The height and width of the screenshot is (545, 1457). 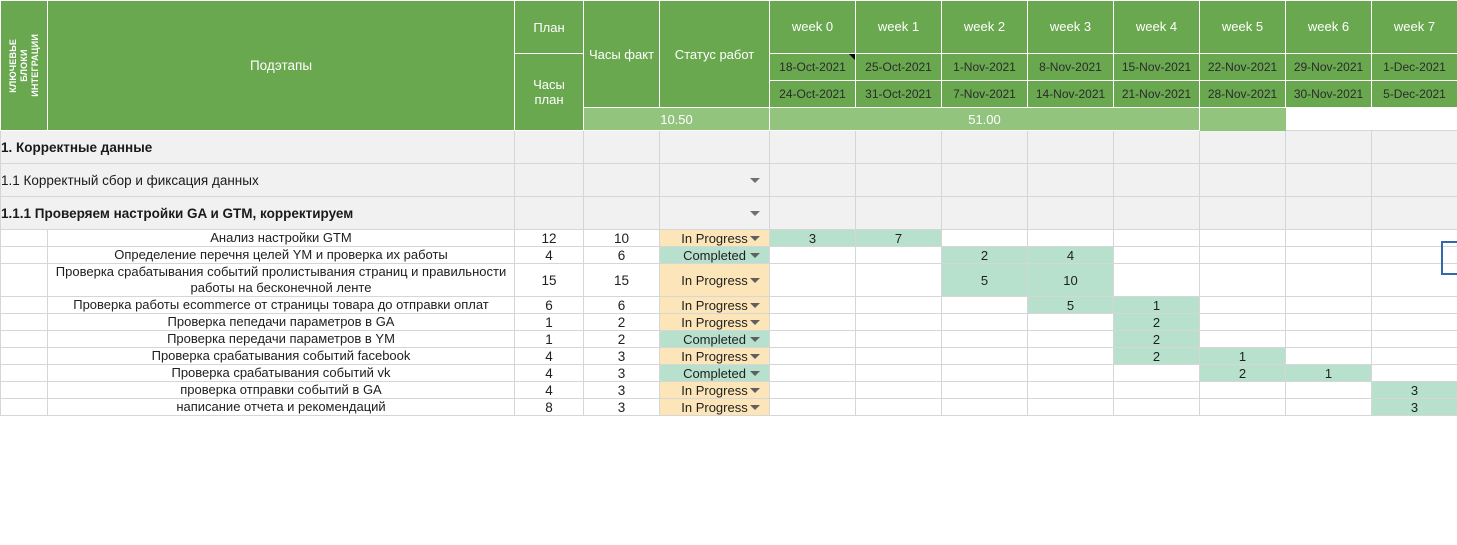 What do you see at coordinates (1070, 255) in the screenshot?
I see `week-3-cell: 4` at bounding box center [1070, 255].